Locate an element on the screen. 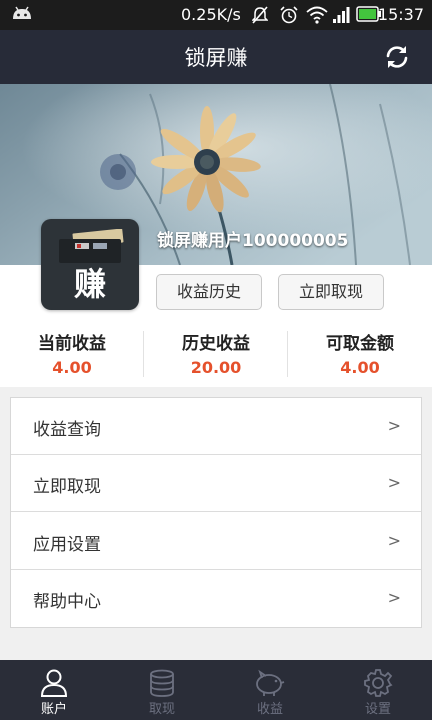 The image size is (432, 720). alarm-icon is located at coordinates (289, 15).